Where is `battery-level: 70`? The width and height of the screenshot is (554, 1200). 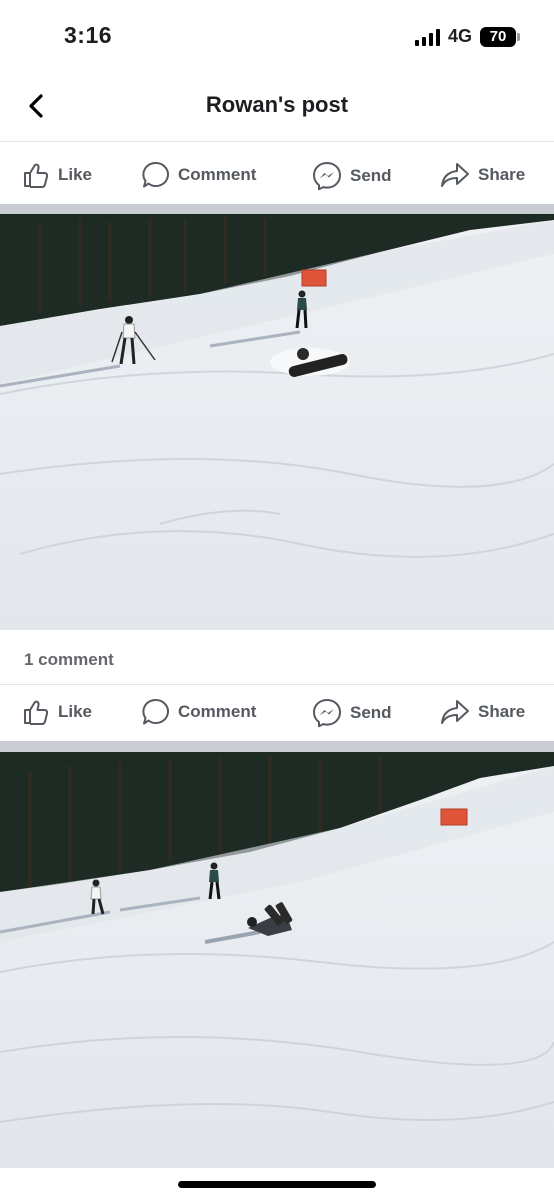
battery-level: 70 is located at coordinates (498, 36).